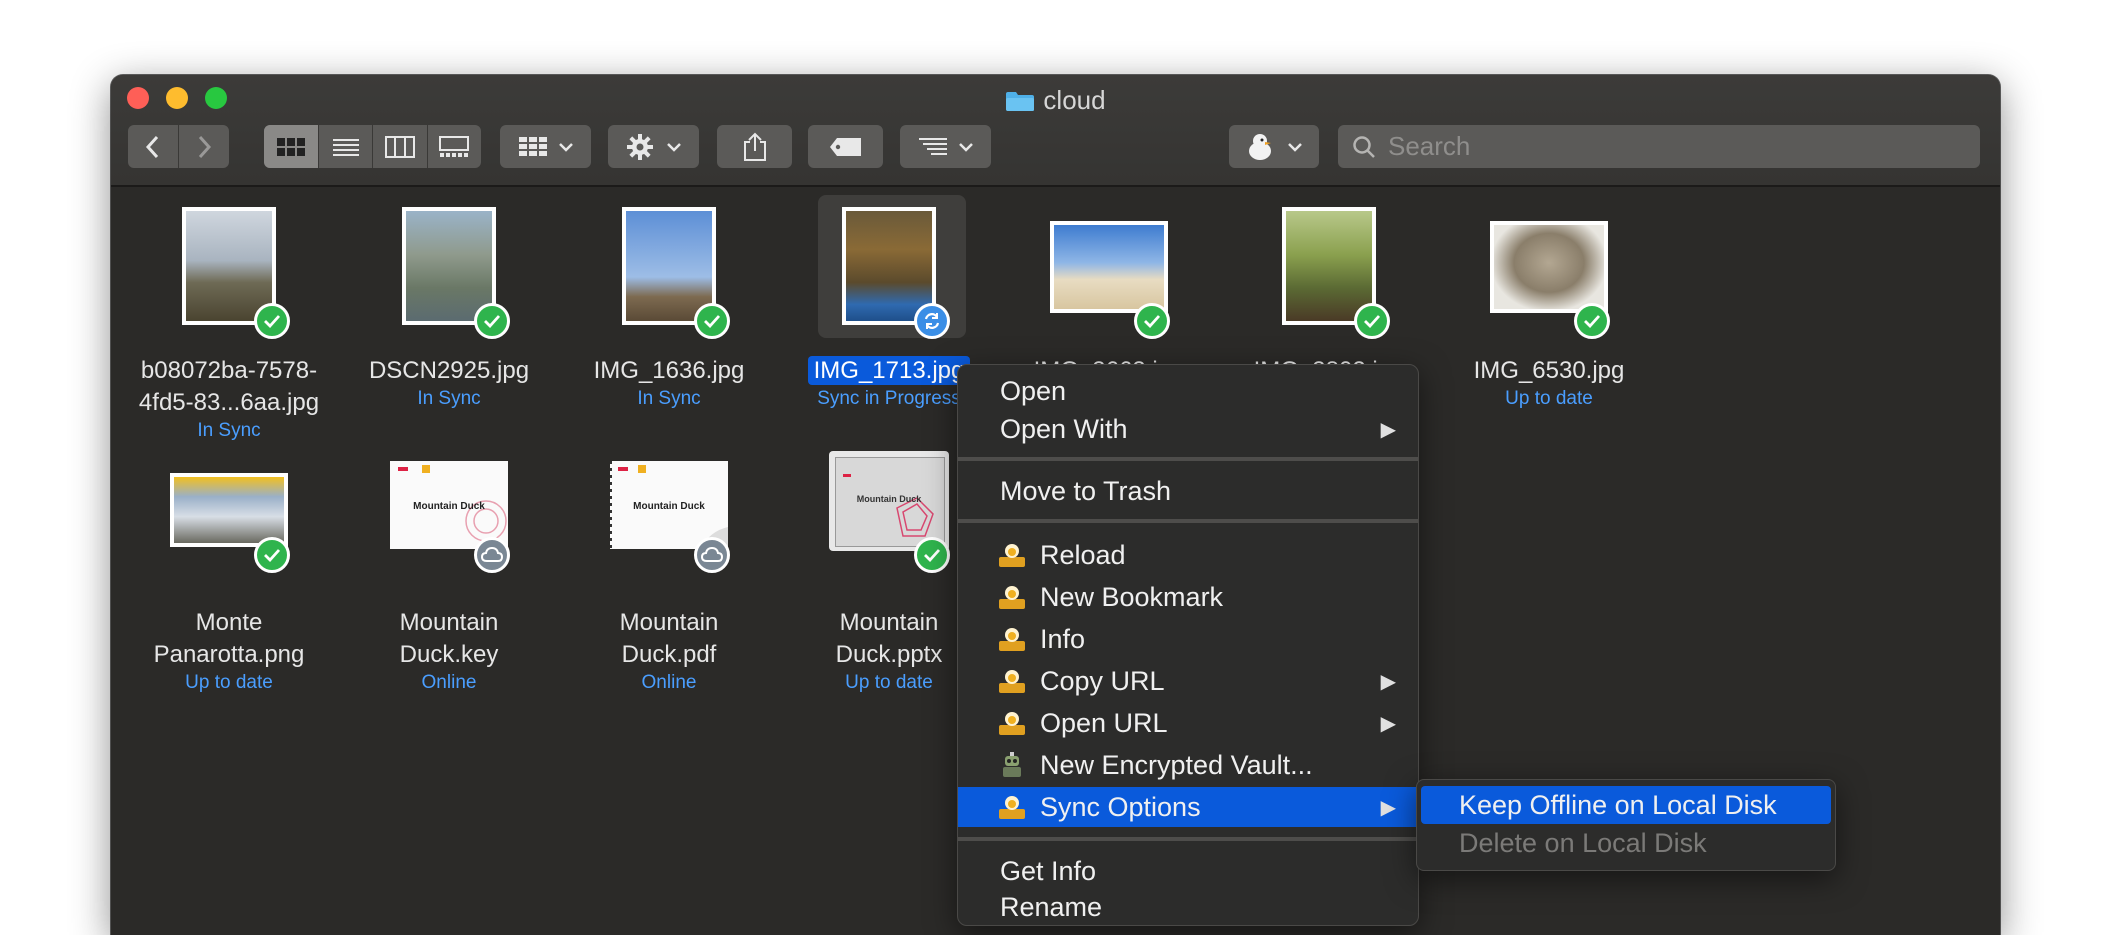 The image size is (2112, 935). What do you see at coordinates (1109, 293) in the screenshot?
I see `file-item: IMG_3663.jpg` at bounding box center [1109, 293].